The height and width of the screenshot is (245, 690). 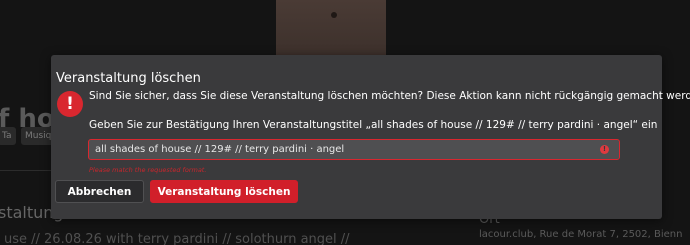 What do you see at coordinates (331, 29) in the screenshot?
I see `event-image` at bounding box center [331, 29].